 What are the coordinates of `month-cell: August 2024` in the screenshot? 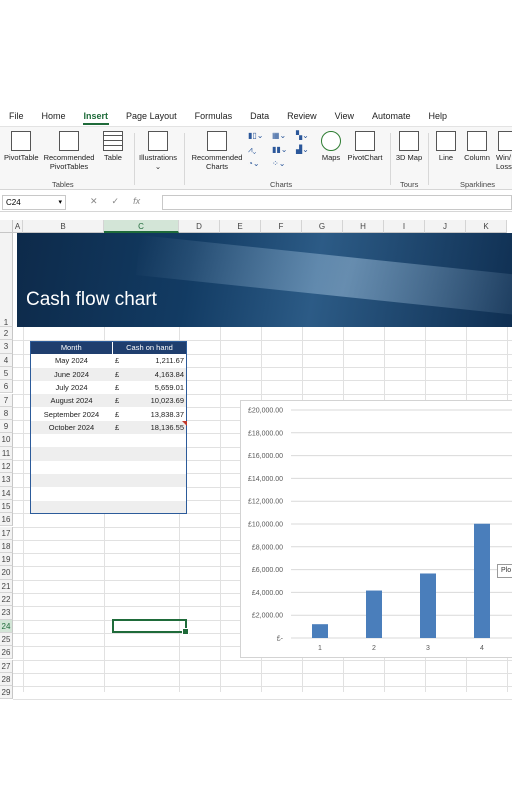 It's located at (71, 401).